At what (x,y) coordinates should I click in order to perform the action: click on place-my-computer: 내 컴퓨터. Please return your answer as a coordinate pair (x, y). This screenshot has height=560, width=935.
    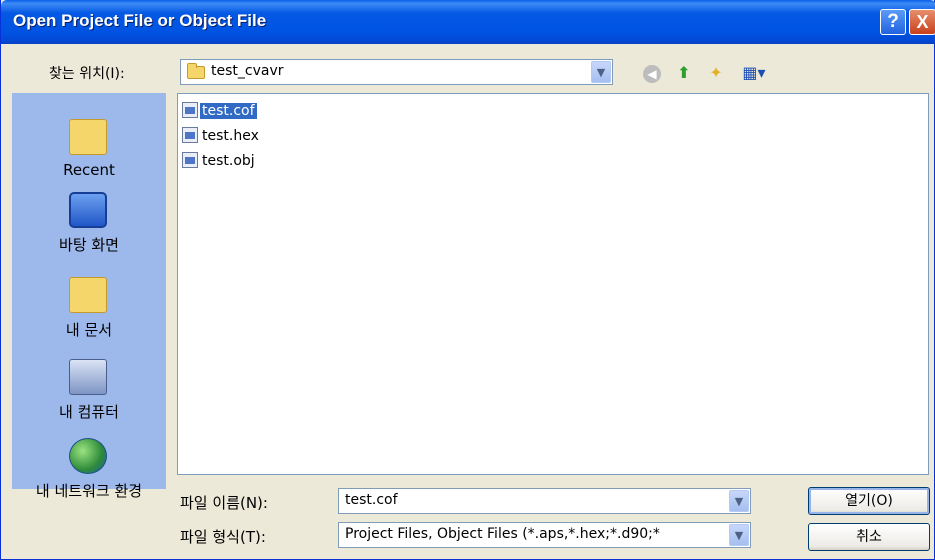
    Looking at the image, I should click on (89, 395).